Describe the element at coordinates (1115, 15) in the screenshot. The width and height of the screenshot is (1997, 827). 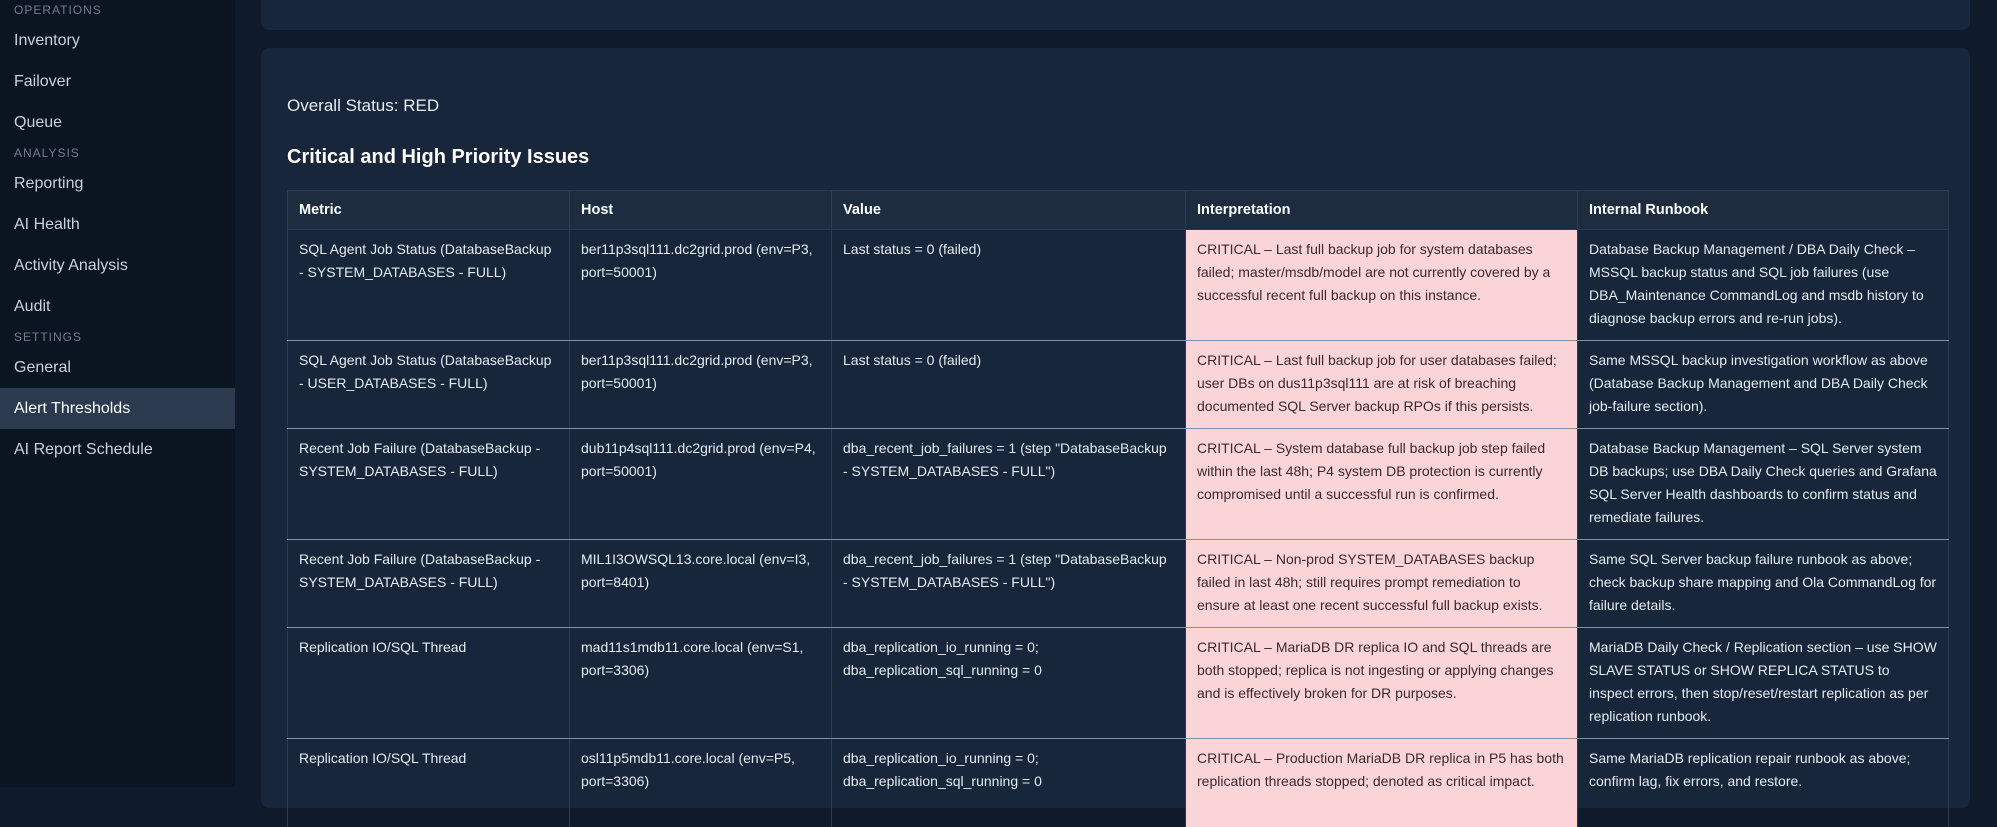
I see `previous-card` at that location.